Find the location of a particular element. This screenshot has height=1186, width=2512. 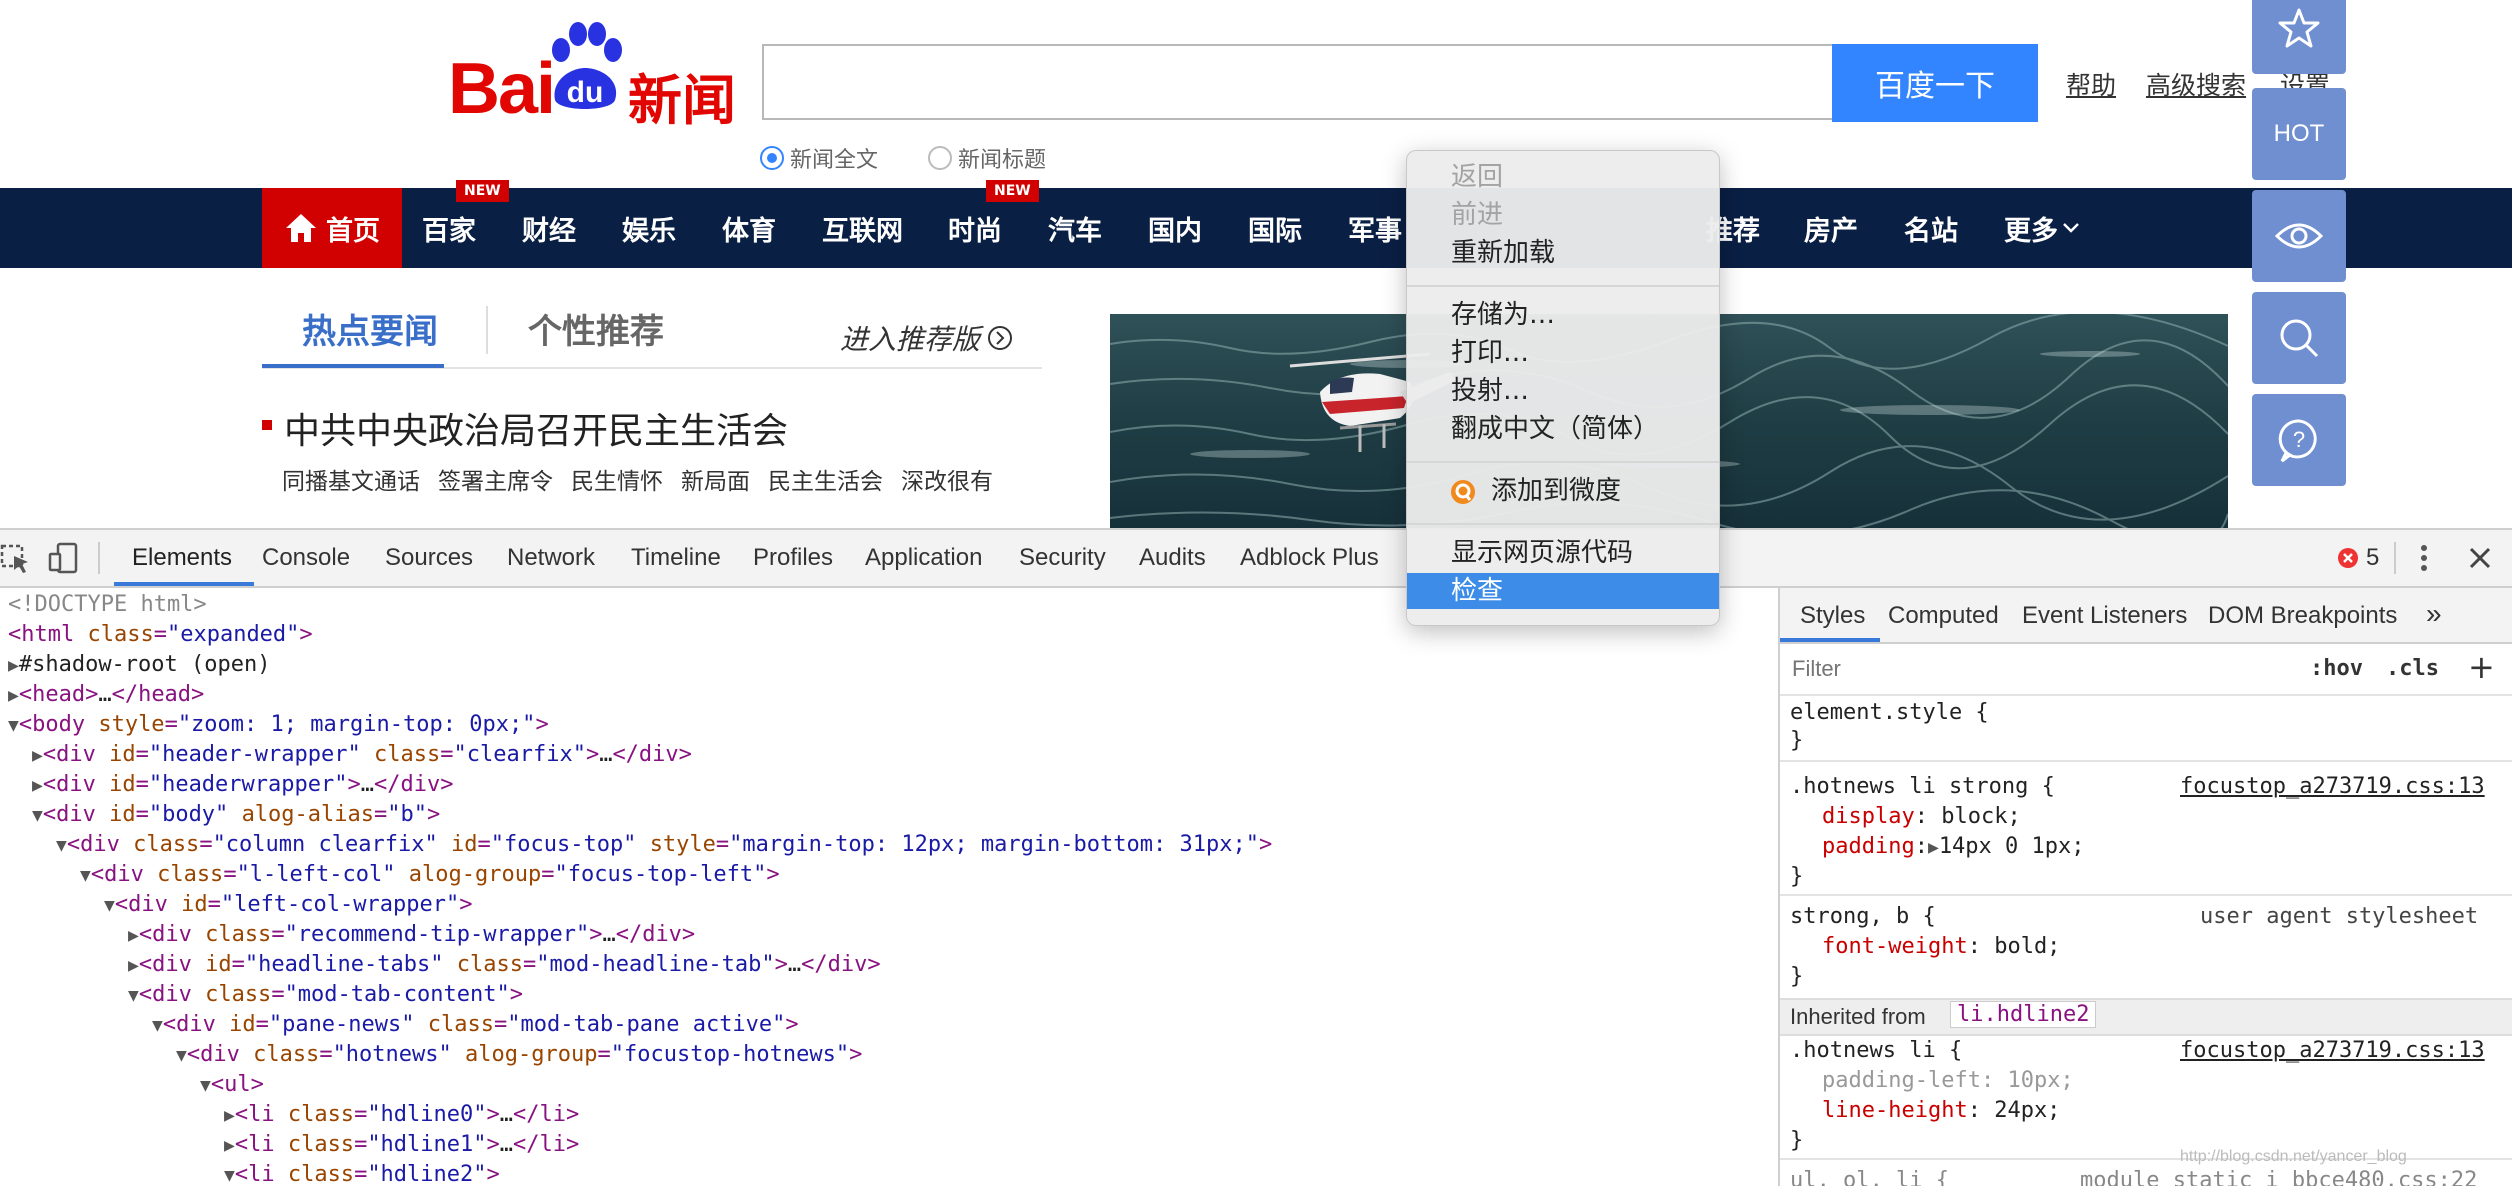

tab-security: Security is located at coordinates (1062, 558).